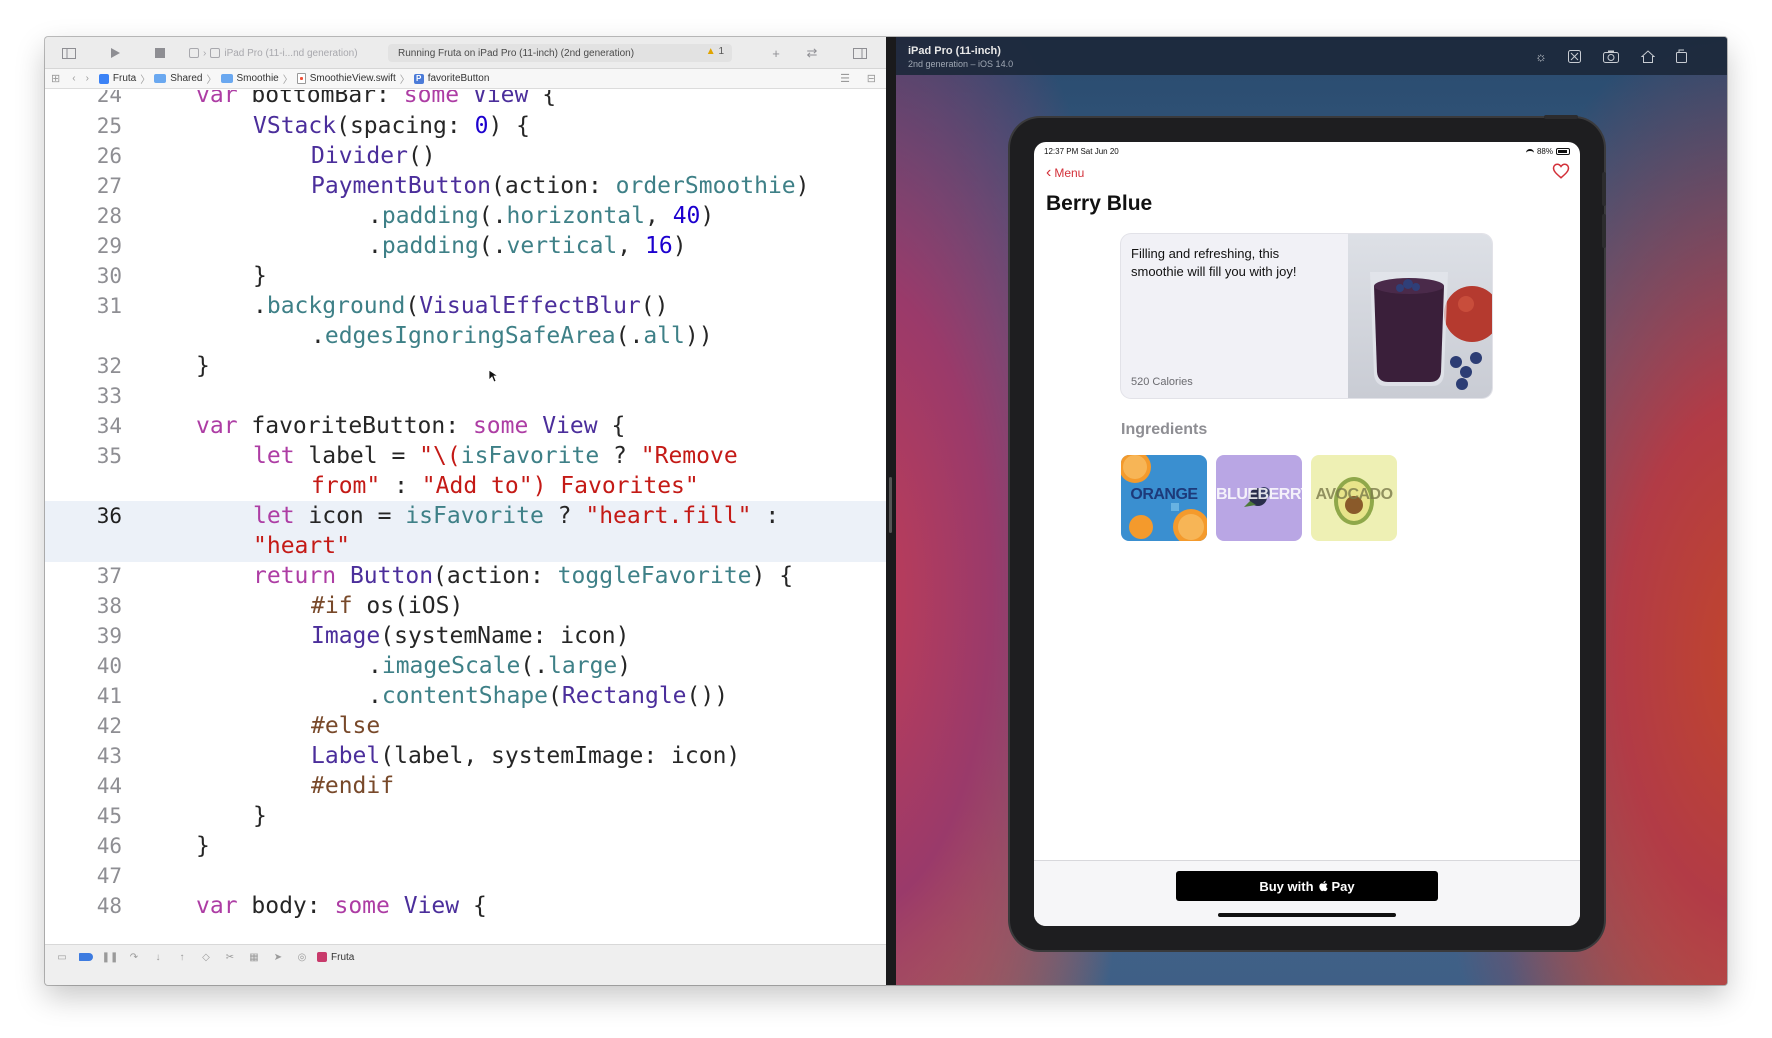  What do you see at coordinates (845, 78) in the screenshot?
I see `editor-options-icon: ☰` at bounding box center [845, 78].